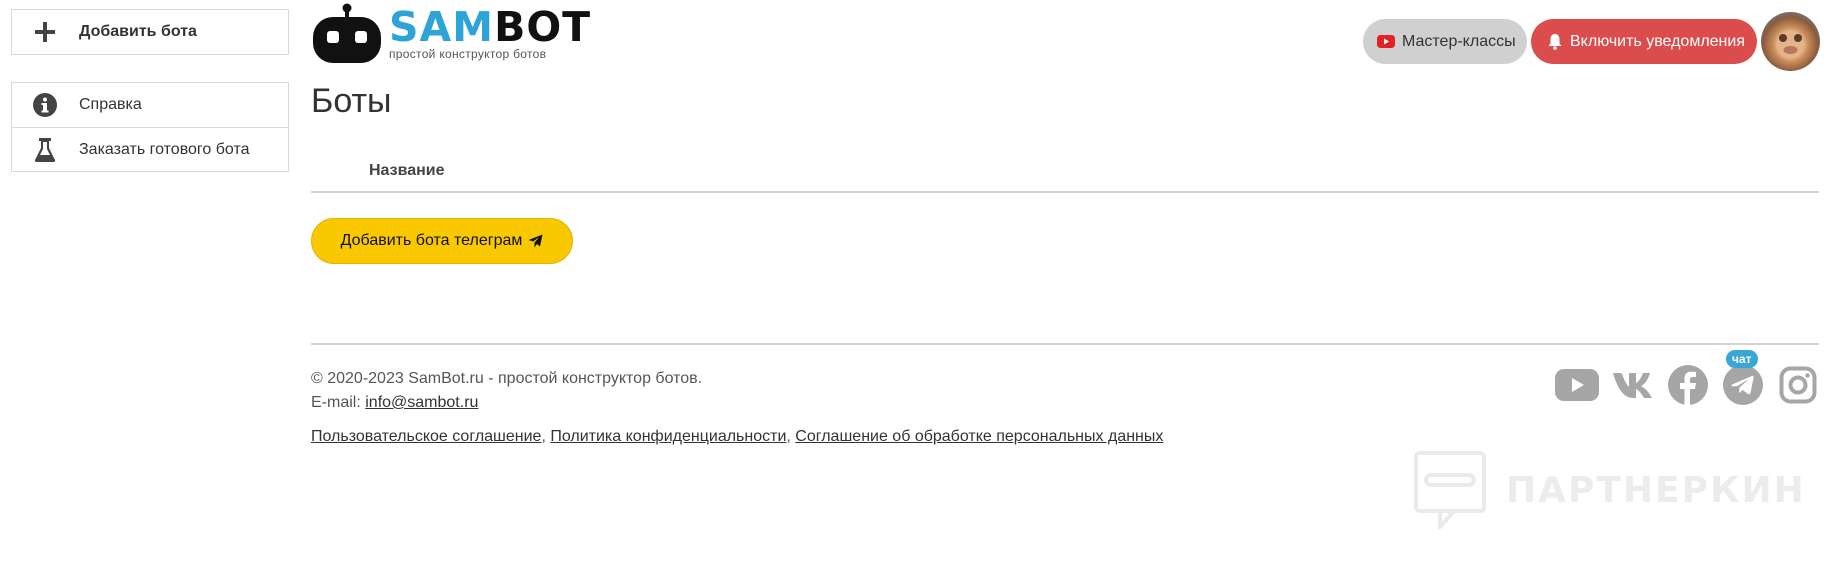  Describe the element at coordinates (1688, 385) in the screenshot. I see `facebook-social-icon` at that location.